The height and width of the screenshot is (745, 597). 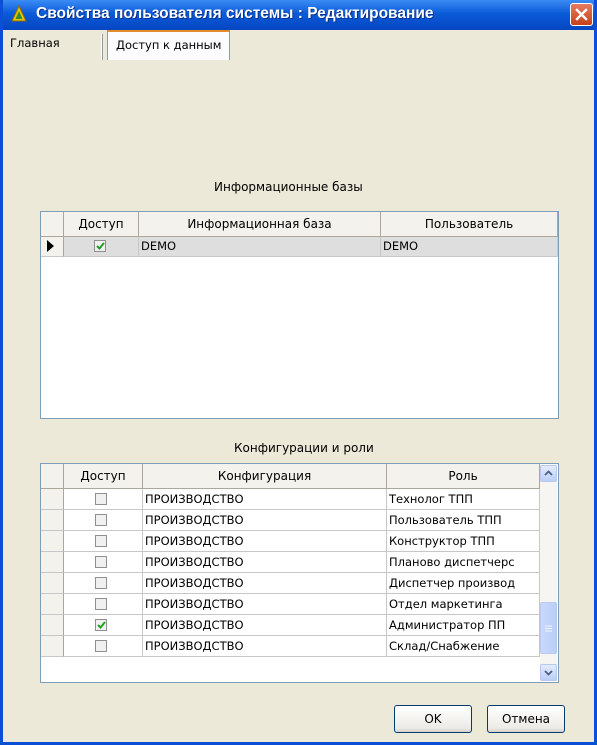 I want to click on table-row: ПРОИЗВОДСТВО Пользователь ТПП, so click(x=299, y=520).